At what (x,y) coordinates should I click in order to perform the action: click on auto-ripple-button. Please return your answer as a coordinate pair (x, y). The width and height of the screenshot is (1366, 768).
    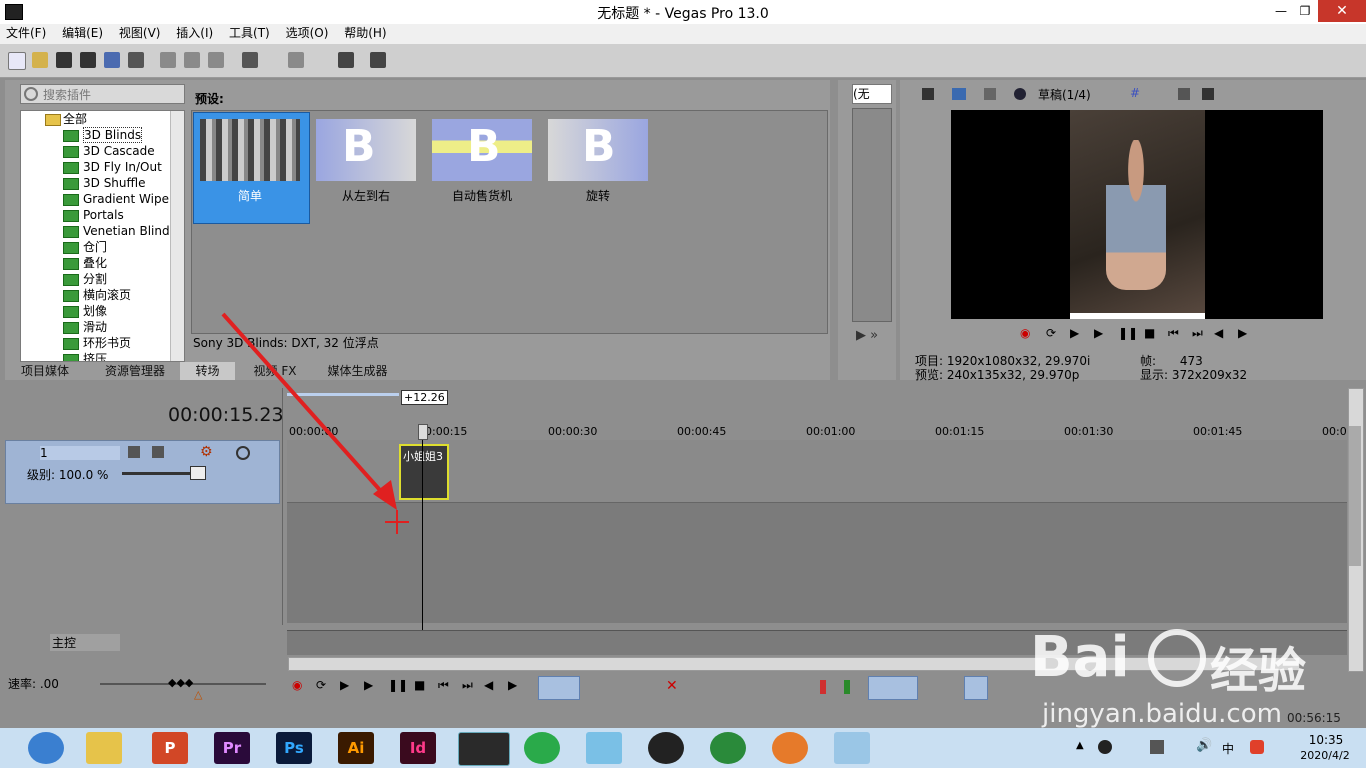
    Looking at the image, I should click on (893, 688).